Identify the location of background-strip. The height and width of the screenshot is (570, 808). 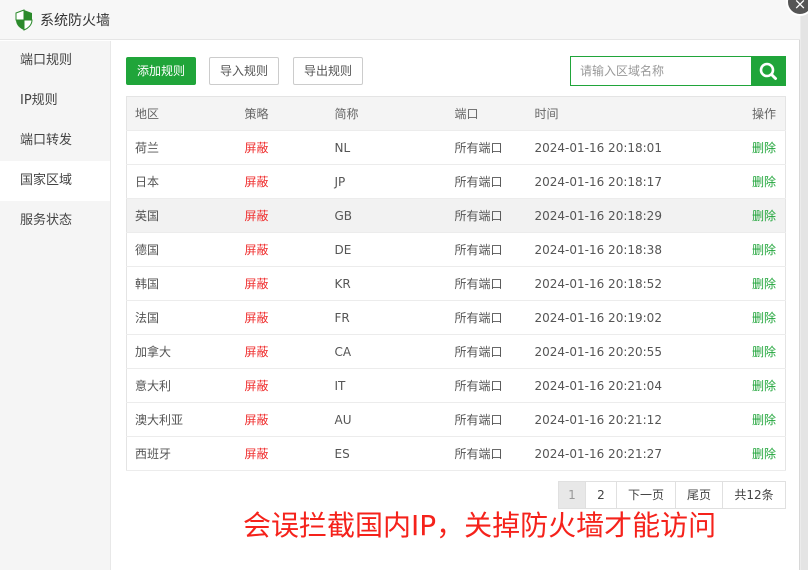
(804, 285).